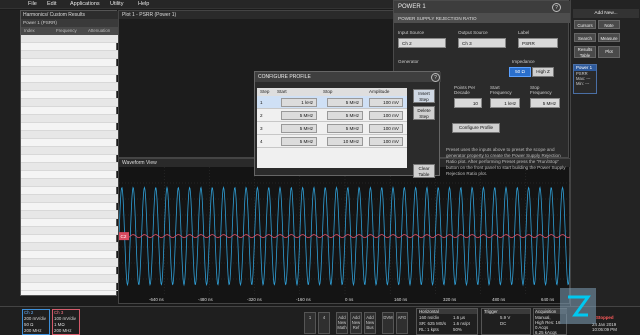 This screenshot has height=335, width=640. I want to click on profile-row: 1 1 kHz 5 MHz 100 mV, so click(332, 102).